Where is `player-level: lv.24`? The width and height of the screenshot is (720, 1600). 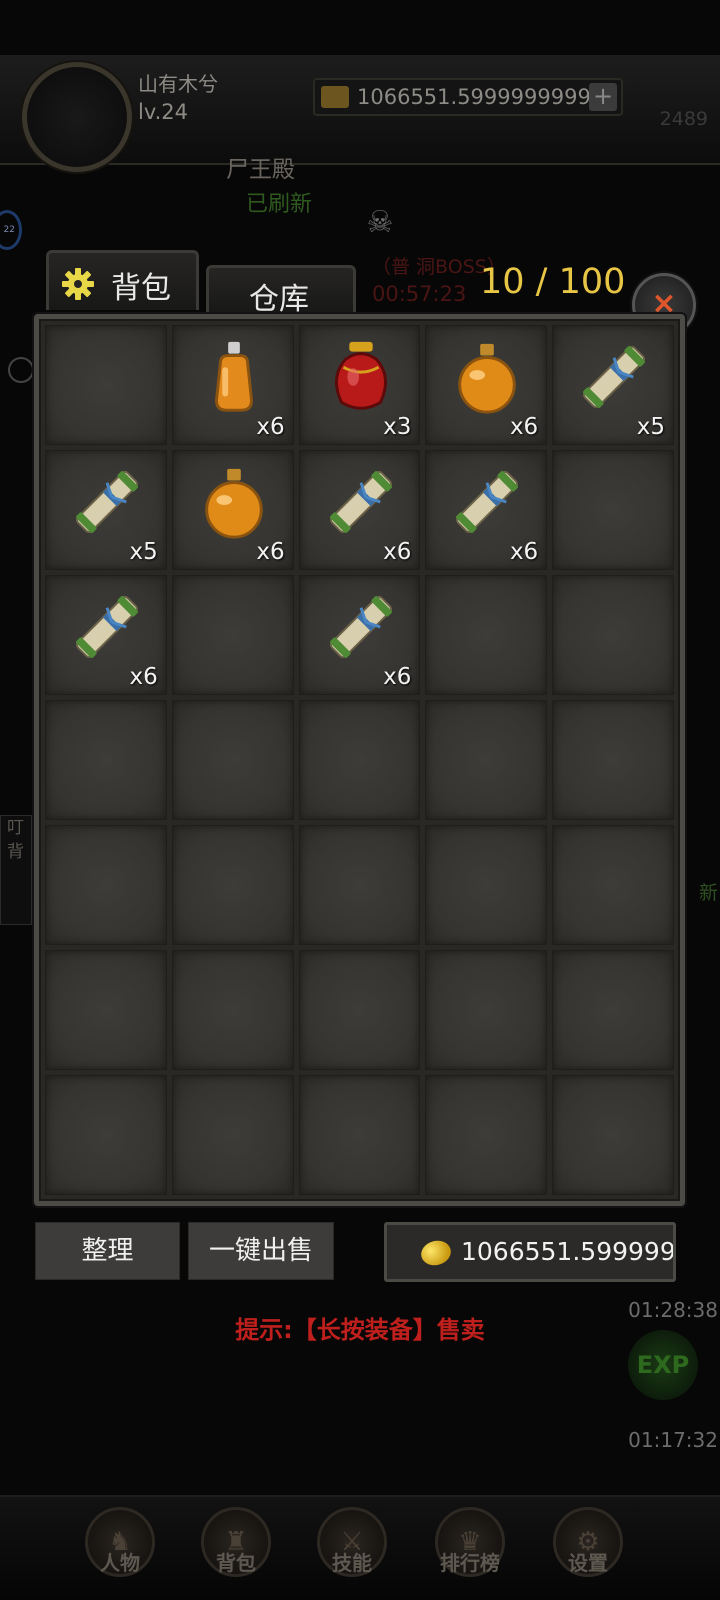 player-level: lv.24 is located at coordinates (163, 112).